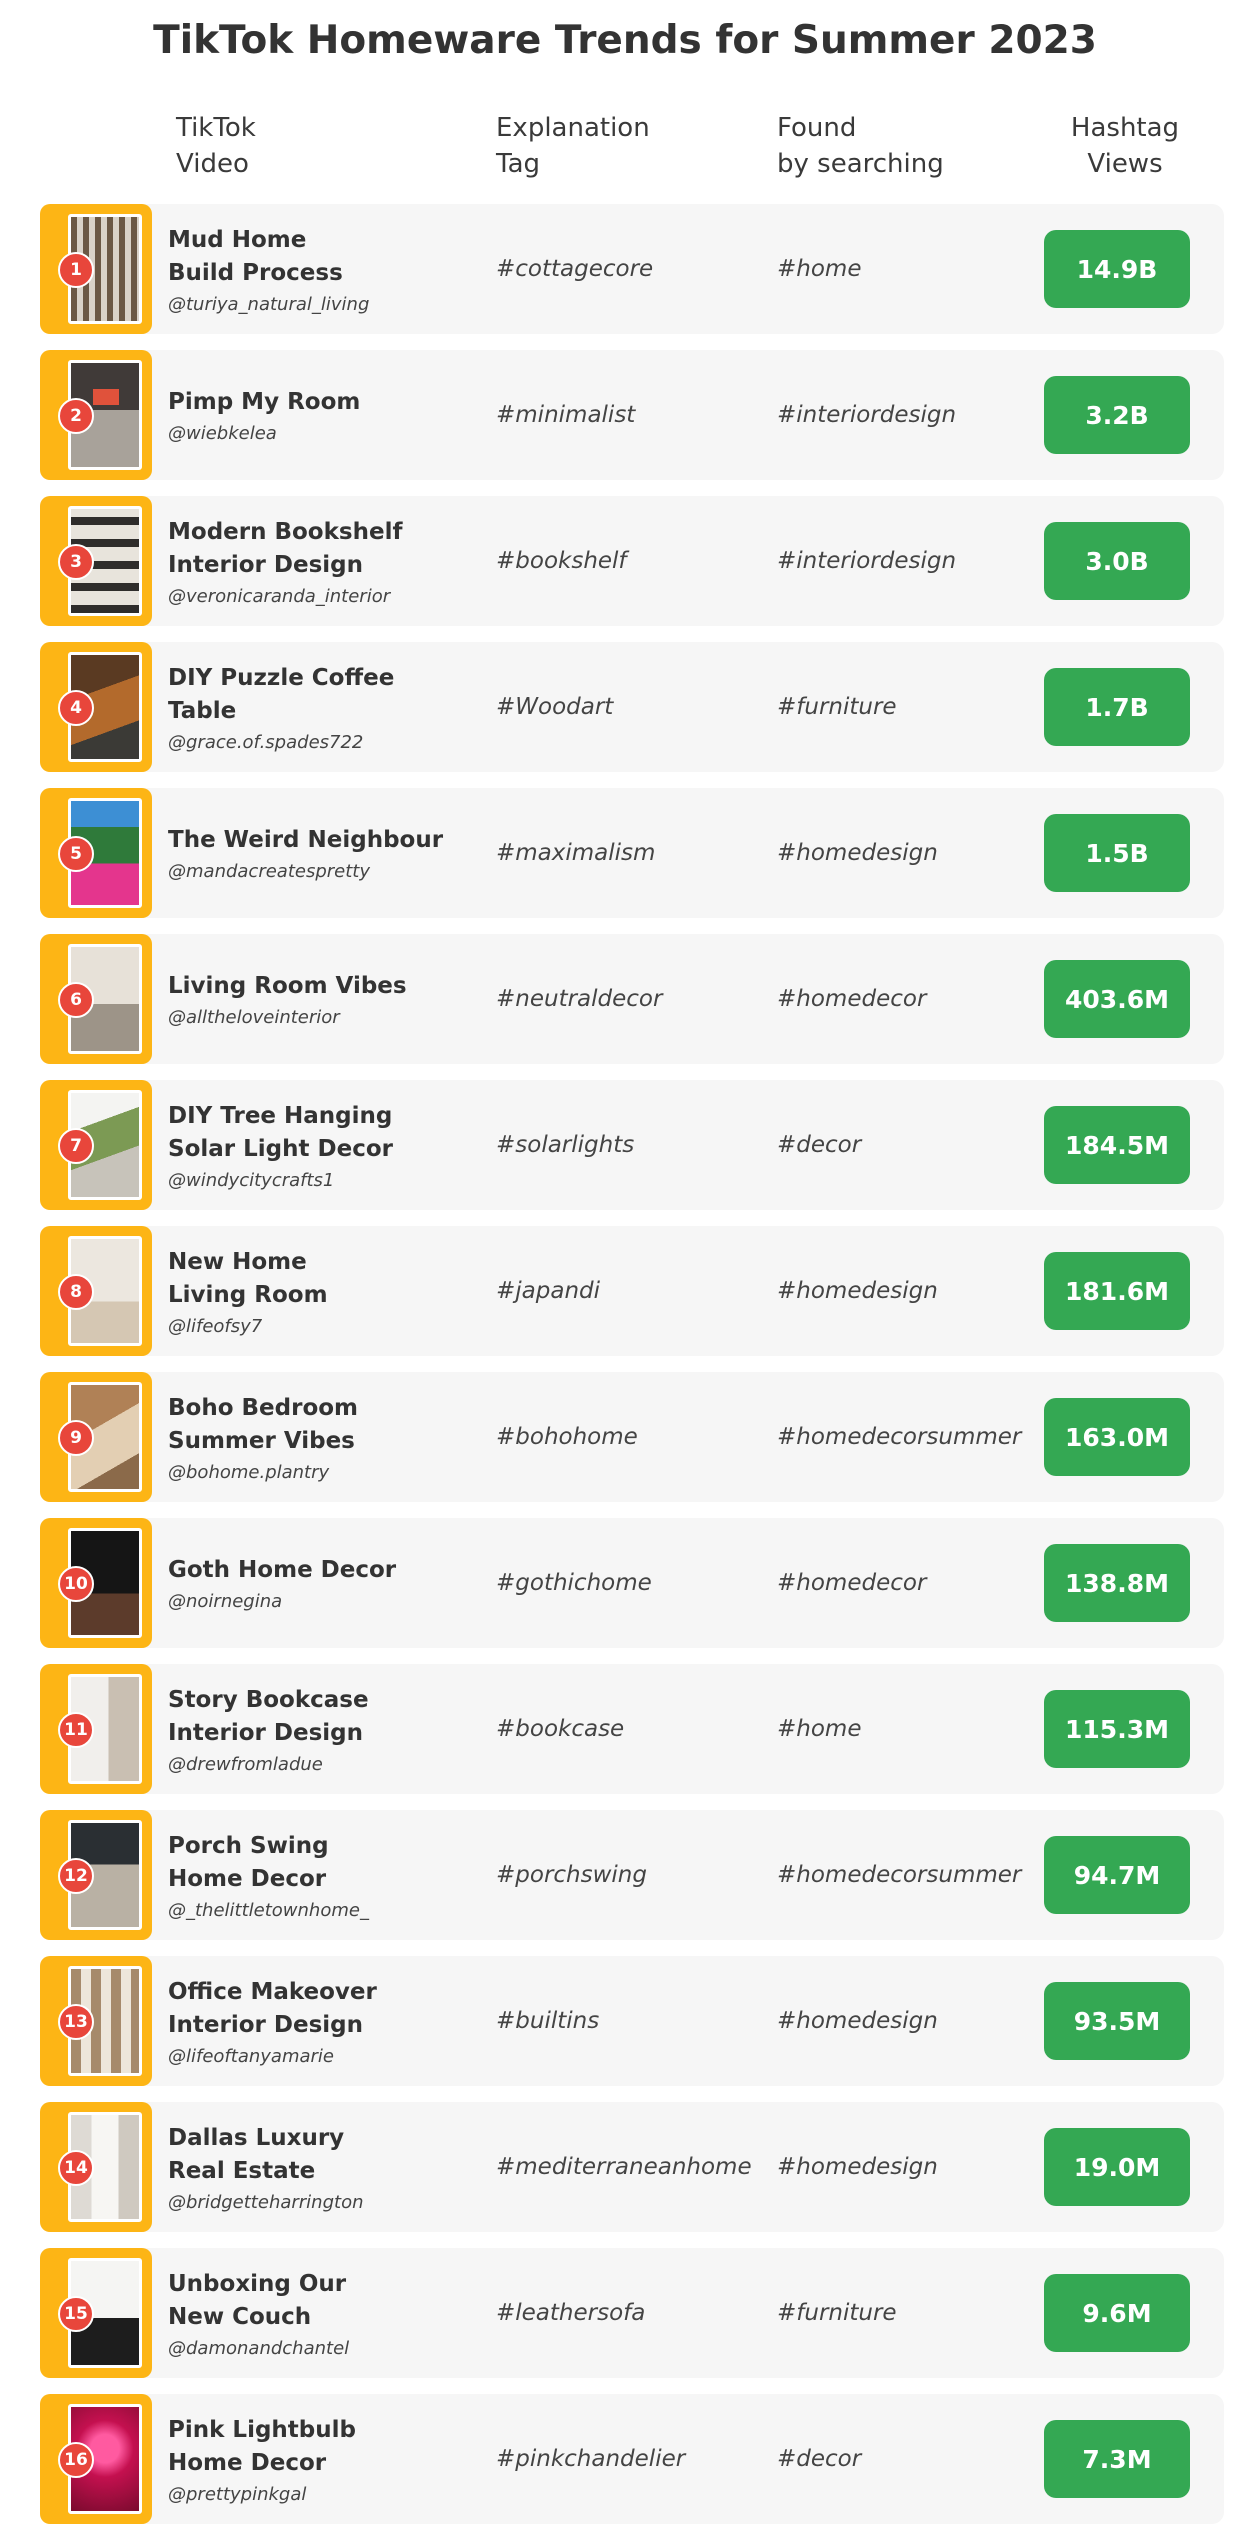 This screenshot has height=2543, width=1250. I want to click on creator-handle: @prettypinkgal, so click(318, 2494).